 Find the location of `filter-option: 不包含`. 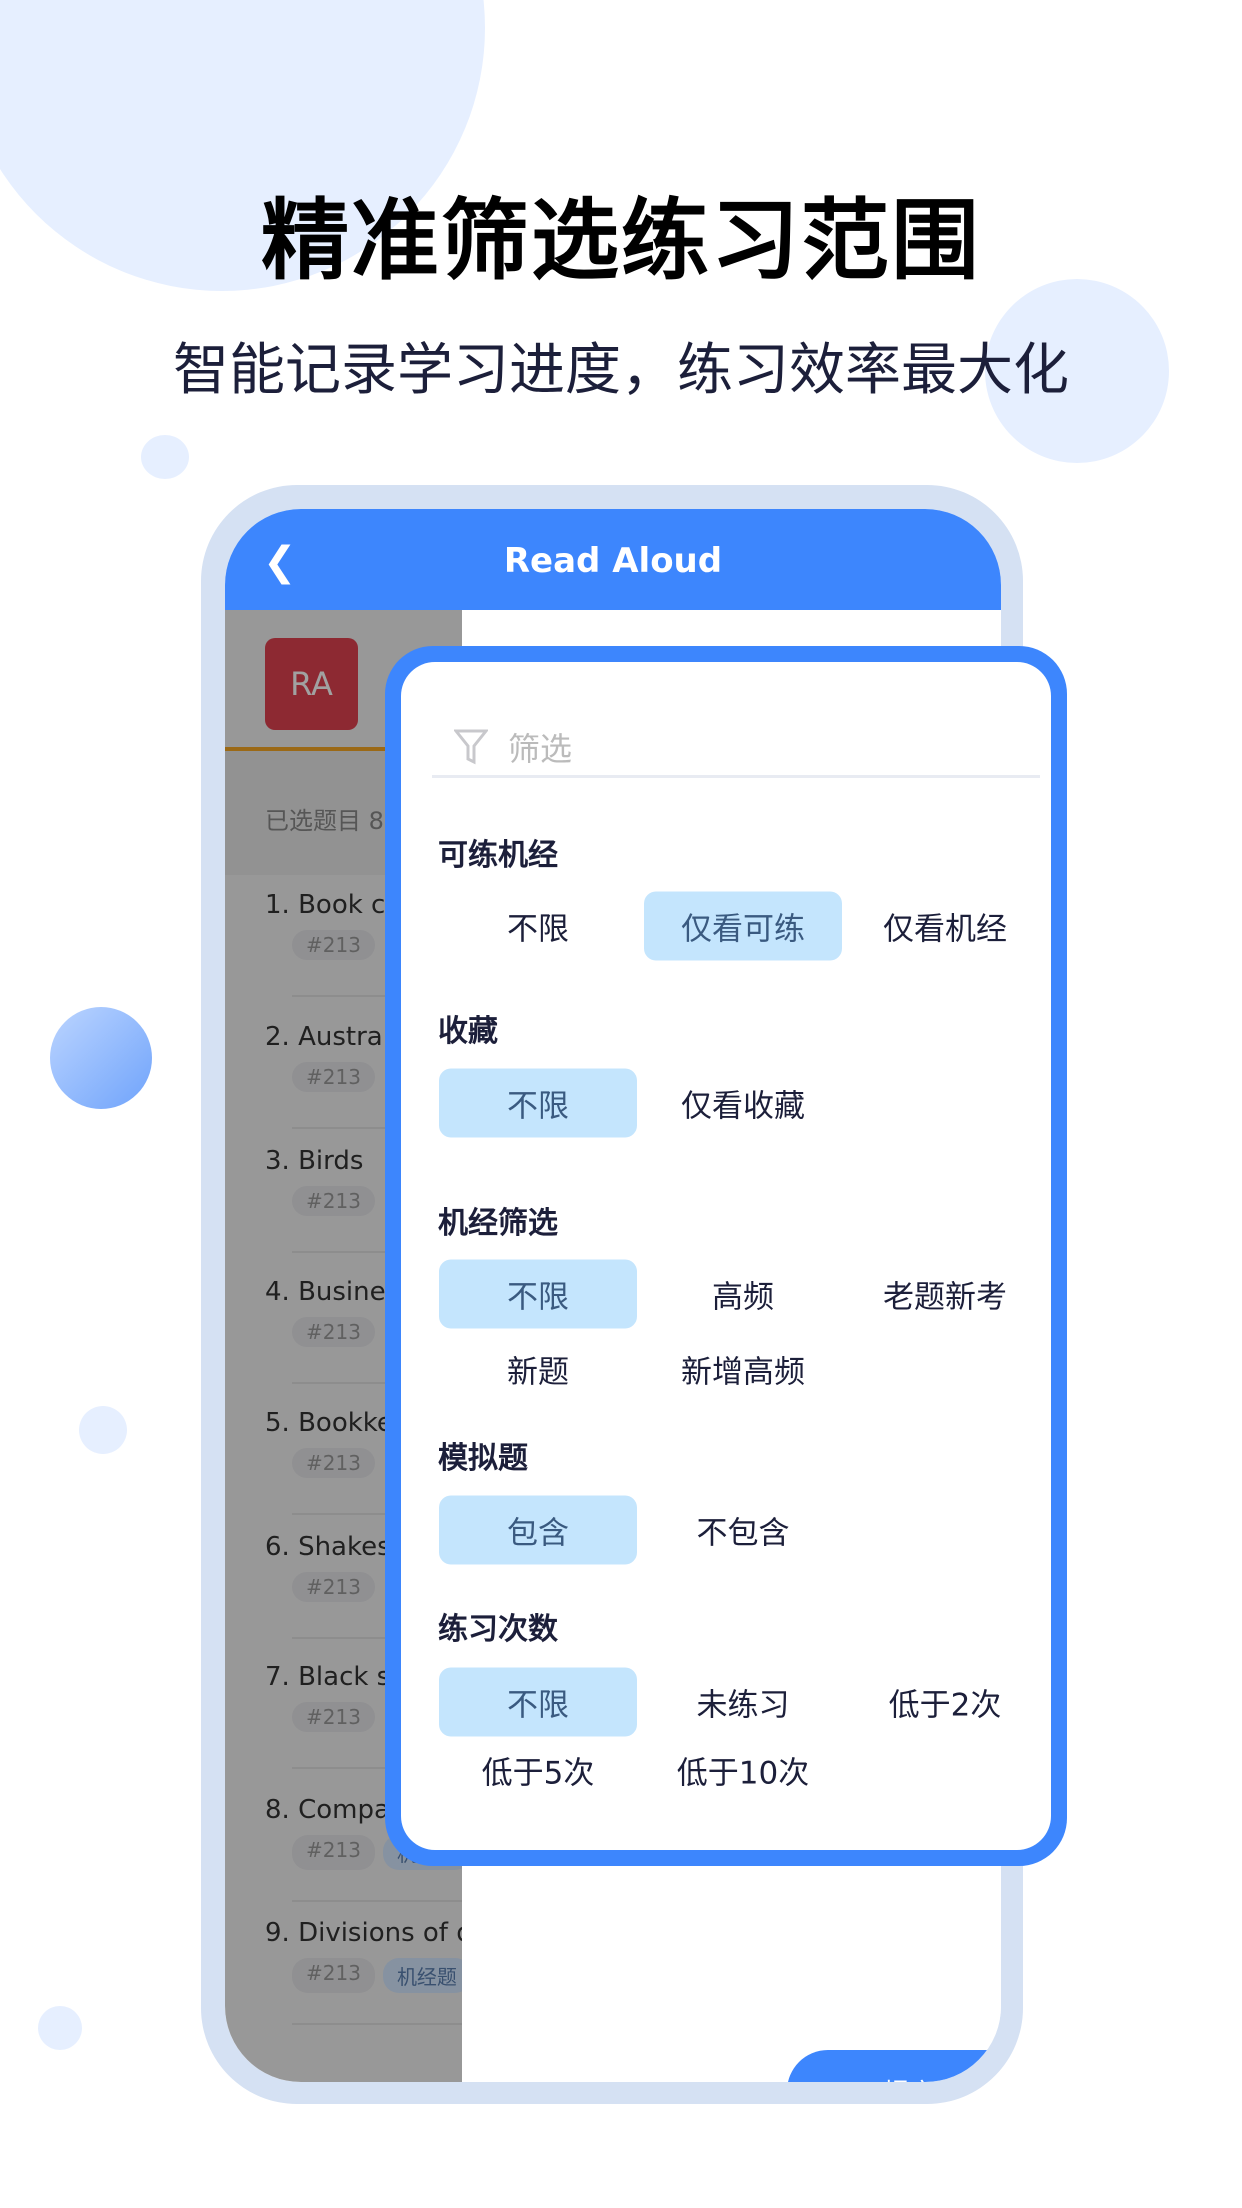

filter-option: 不包含 is located at coordinates (743, 1530).